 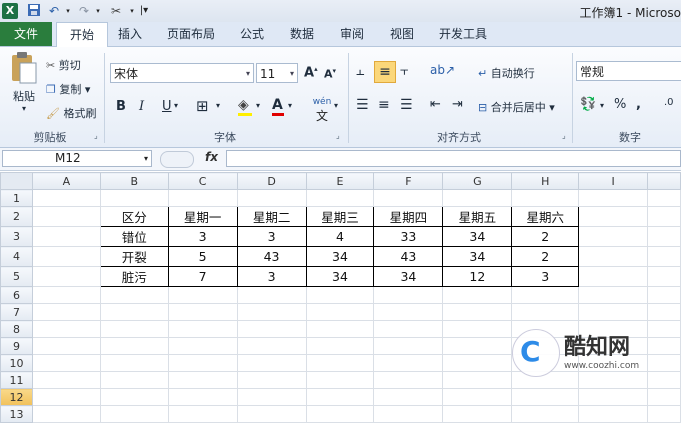 I want to click on tab-review: 审阅, so click(x=352, y=34).